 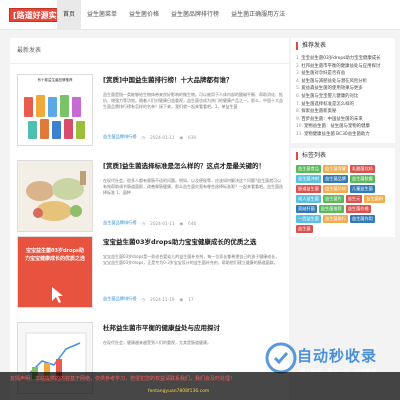 I want to click on recommend-index: 3., so click(x=298, y=74).